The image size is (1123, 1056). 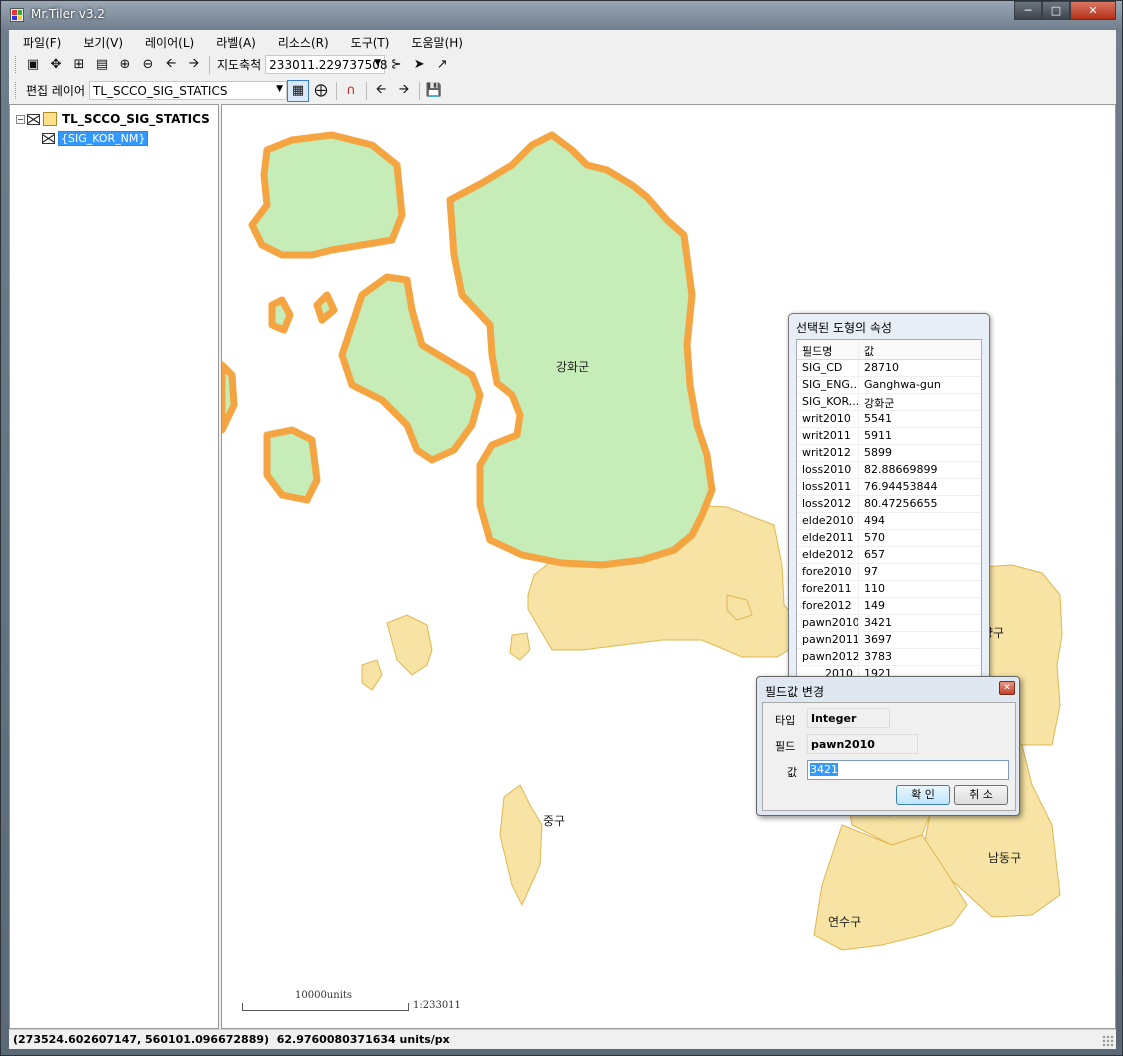 I want to click on edit-toolbar: 편집 레이어 TL_SCCO_SIG_STATICS ▼ ▦ ⨁ ∩ 🡨 🡪 💾, so click(x=562, y=90).